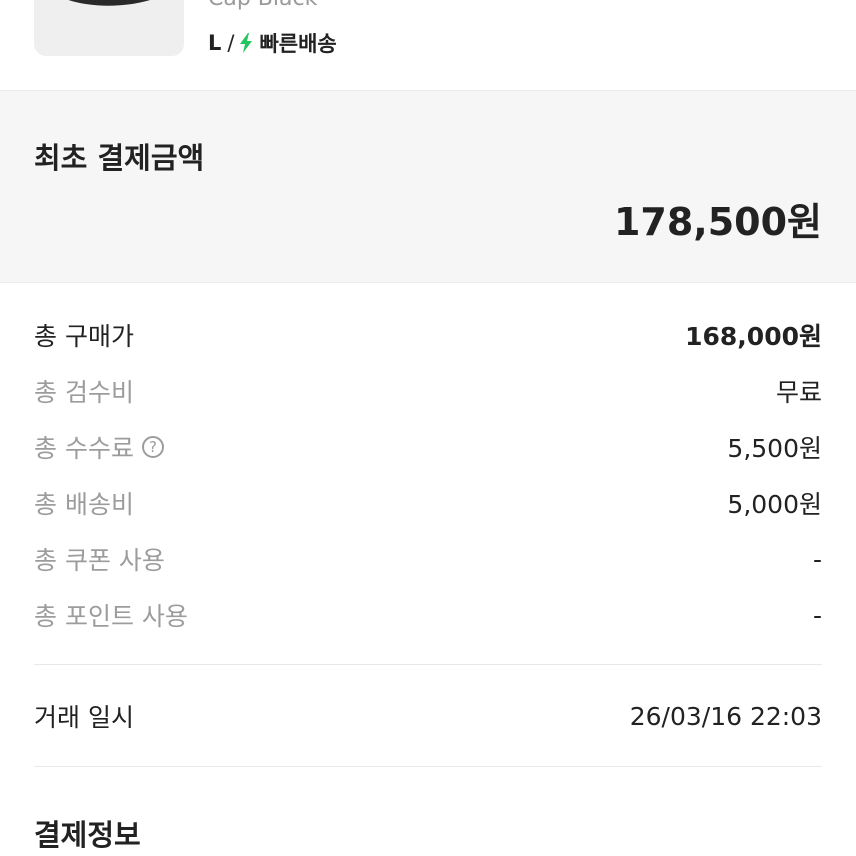 This screenshot has height=856, width=856. What do you see at coordinates (215, 43) in the screenshot?
I see `product-size: L` at bounding box center [215, 43].